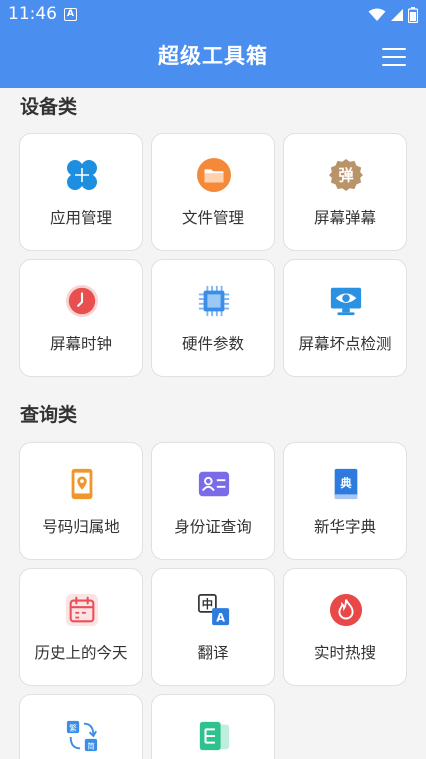 The image size is (426, 759). I want to click on danmaku-badge-icon: 弹, so click(346, 175).